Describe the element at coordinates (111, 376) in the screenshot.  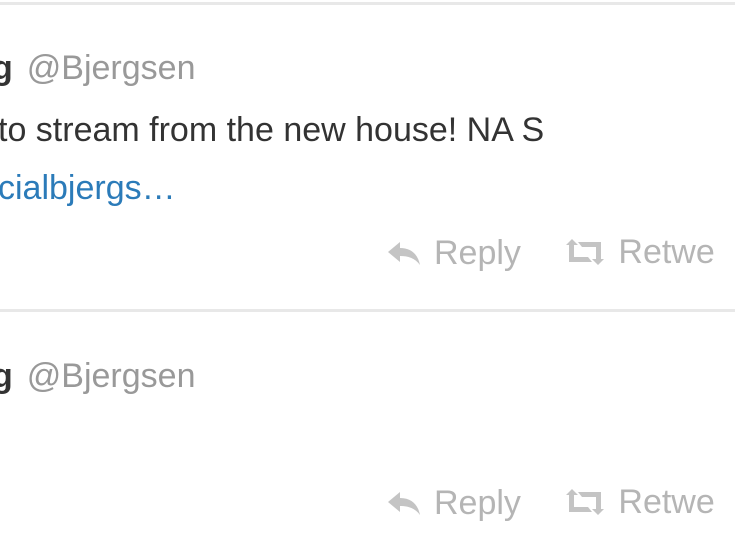
I see `username-handle: @Bjergsen` at that location.